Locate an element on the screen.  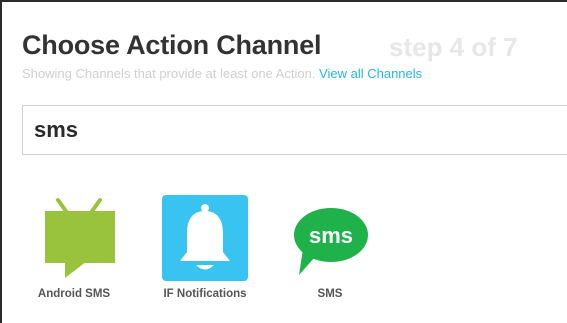
channel-label: SMS is located at coordinates (330, 294).